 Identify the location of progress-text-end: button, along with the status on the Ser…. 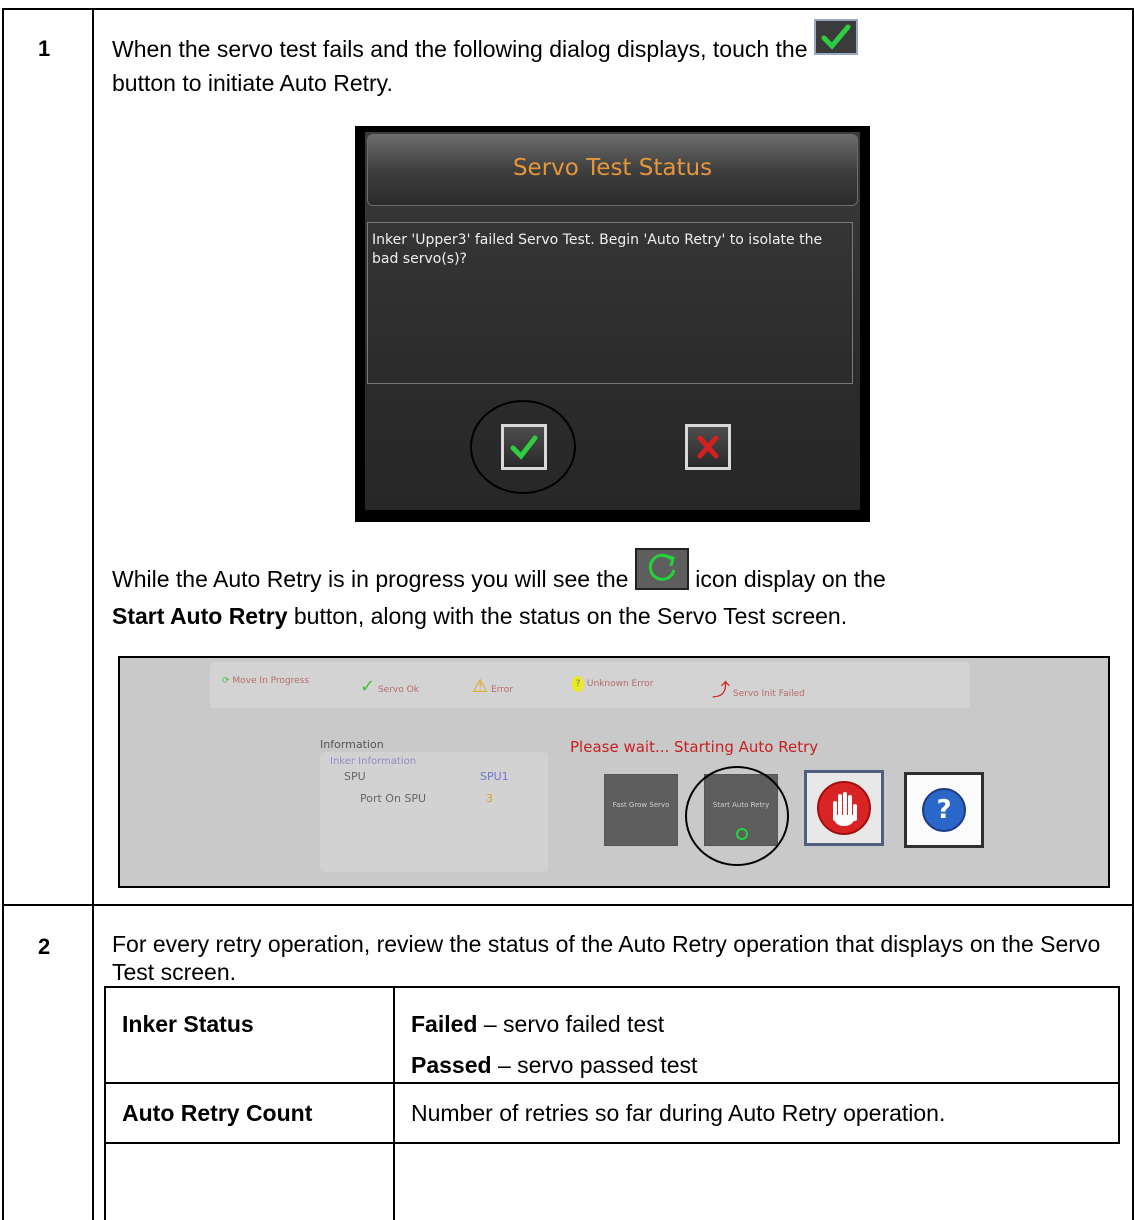
(570, 616).